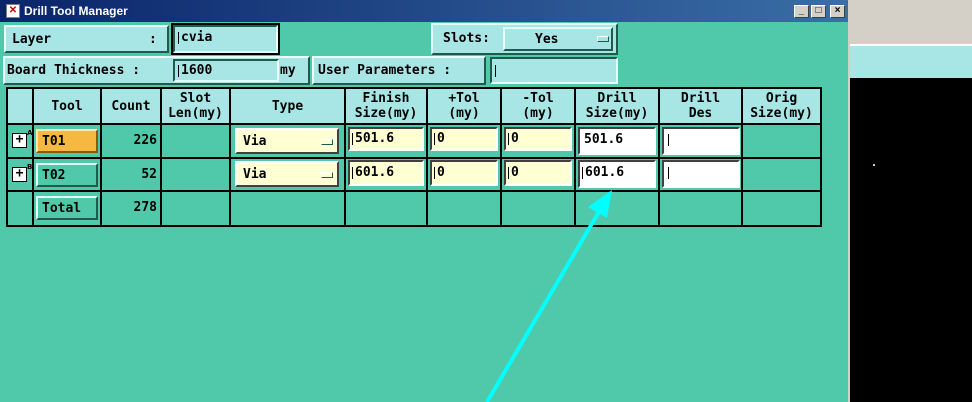  I want to click on annotation-arrow-shaft, so click(543, 305).